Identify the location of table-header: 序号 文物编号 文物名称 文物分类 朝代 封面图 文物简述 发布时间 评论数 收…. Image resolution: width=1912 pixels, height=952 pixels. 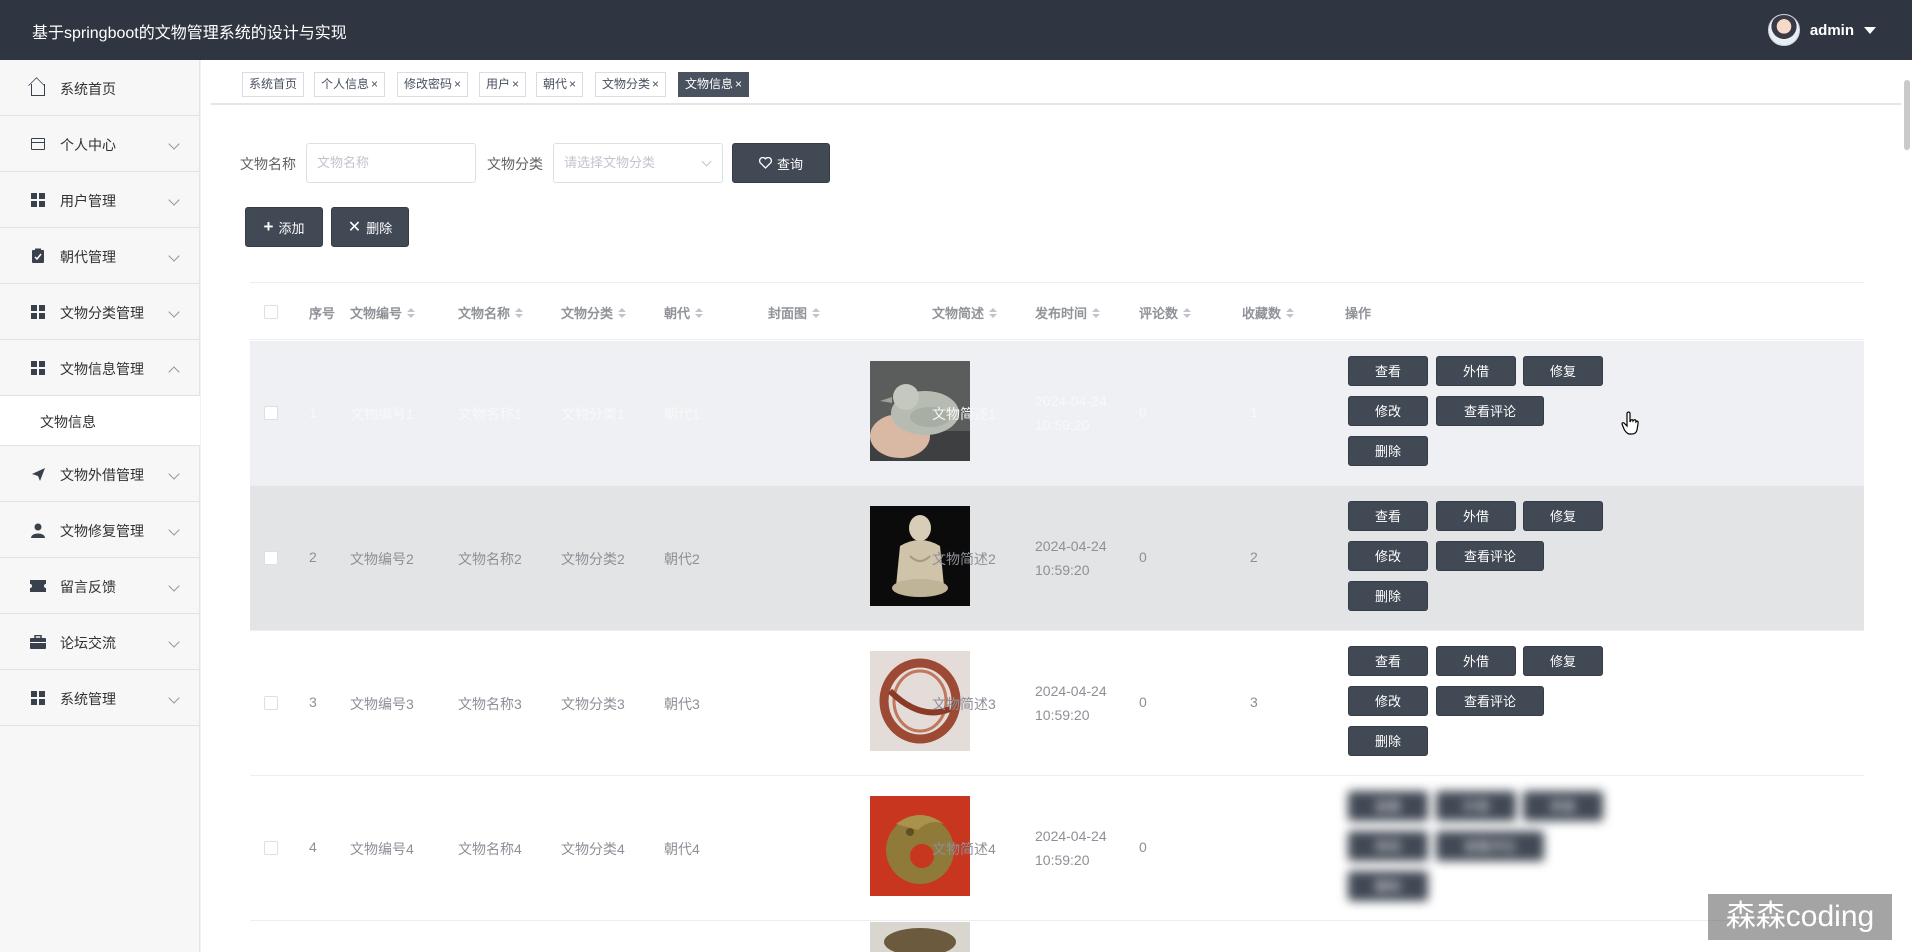
(1057, 311).